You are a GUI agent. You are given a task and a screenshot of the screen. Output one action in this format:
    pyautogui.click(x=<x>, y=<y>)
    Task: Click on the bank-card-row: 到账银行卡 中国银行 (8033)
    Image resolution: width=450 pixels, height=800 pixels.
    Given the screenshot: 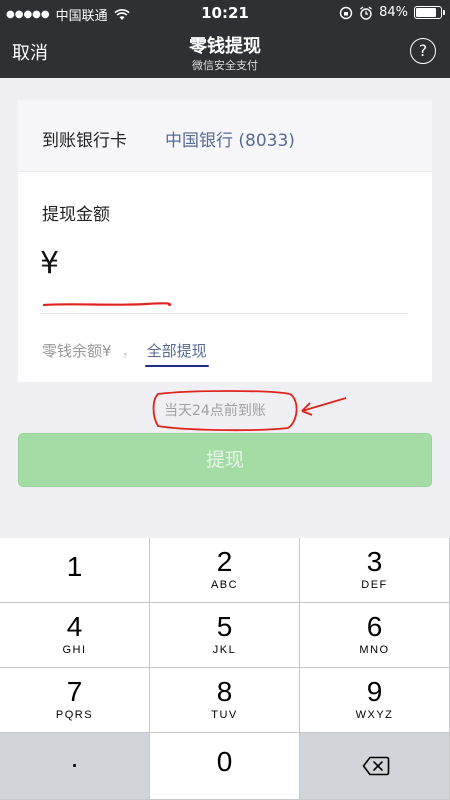 What is the action you would take?
    pyautogui.click(x=225, y=136)
    